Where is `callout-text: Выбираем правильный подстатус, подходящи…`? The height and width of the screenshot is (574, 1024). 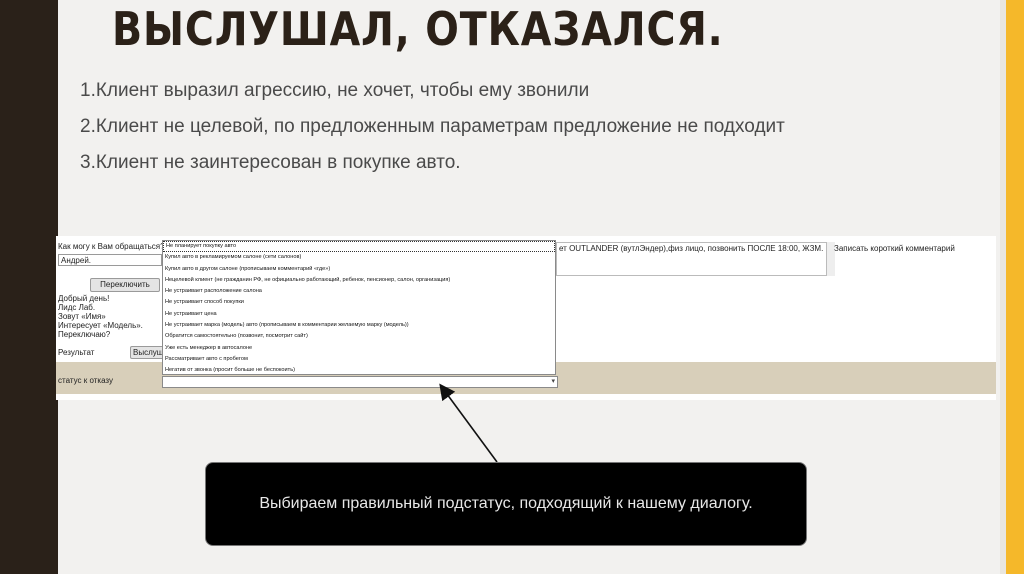 callout-text: Выбираем правильный подстатус, подходящи… is located at coordinates (506, 503).